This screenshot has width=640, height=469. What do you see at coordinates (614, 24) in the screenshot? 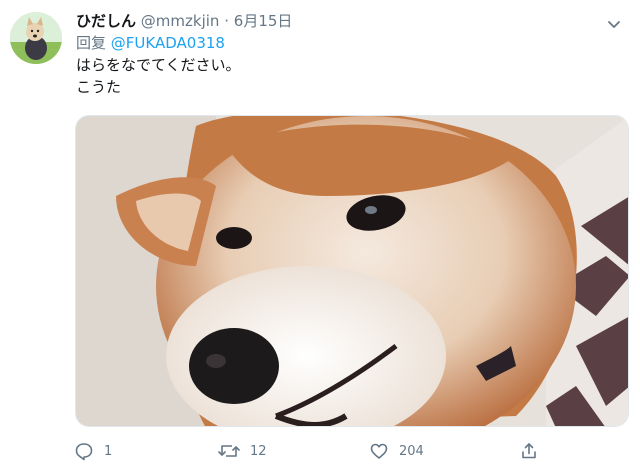
I see `chevron-down-icon` at bounding box center [614, 24].